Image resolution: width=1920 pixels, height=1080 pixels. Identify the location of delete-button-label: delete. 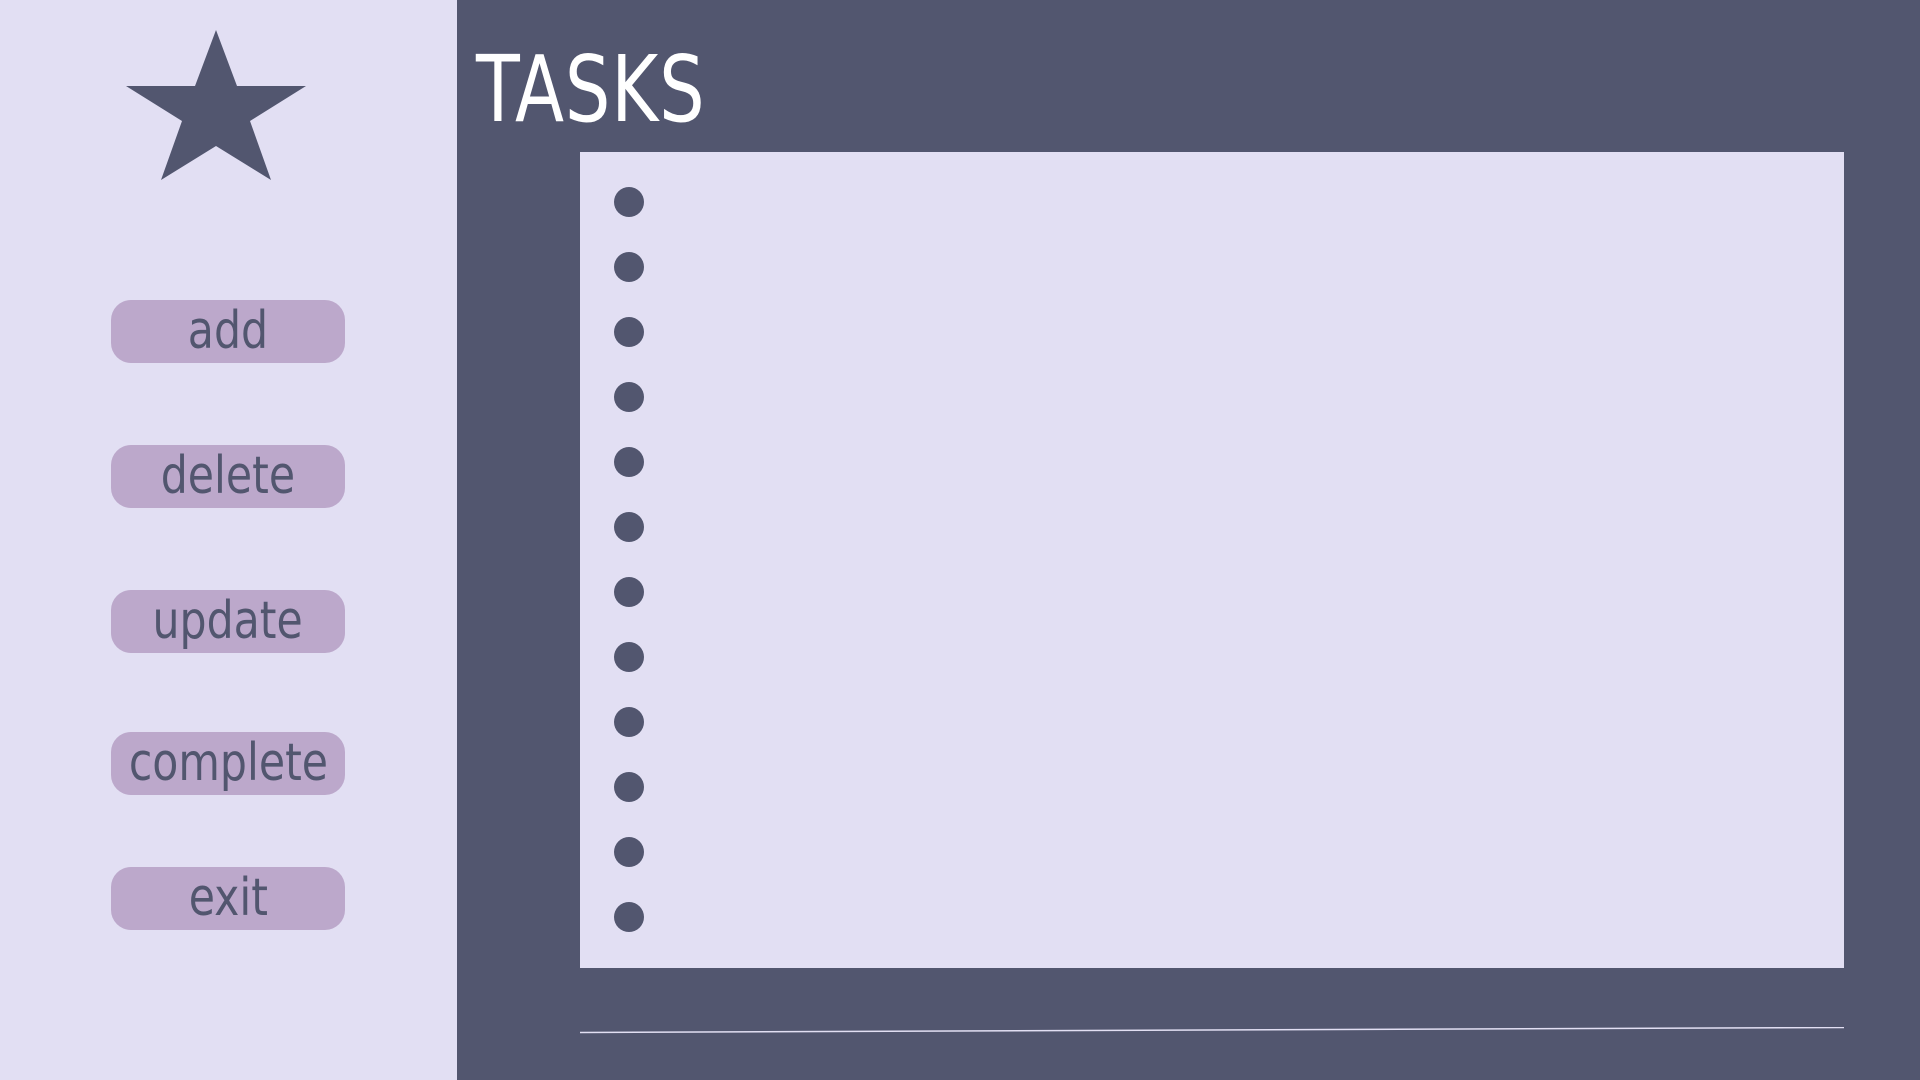
(228, 476).